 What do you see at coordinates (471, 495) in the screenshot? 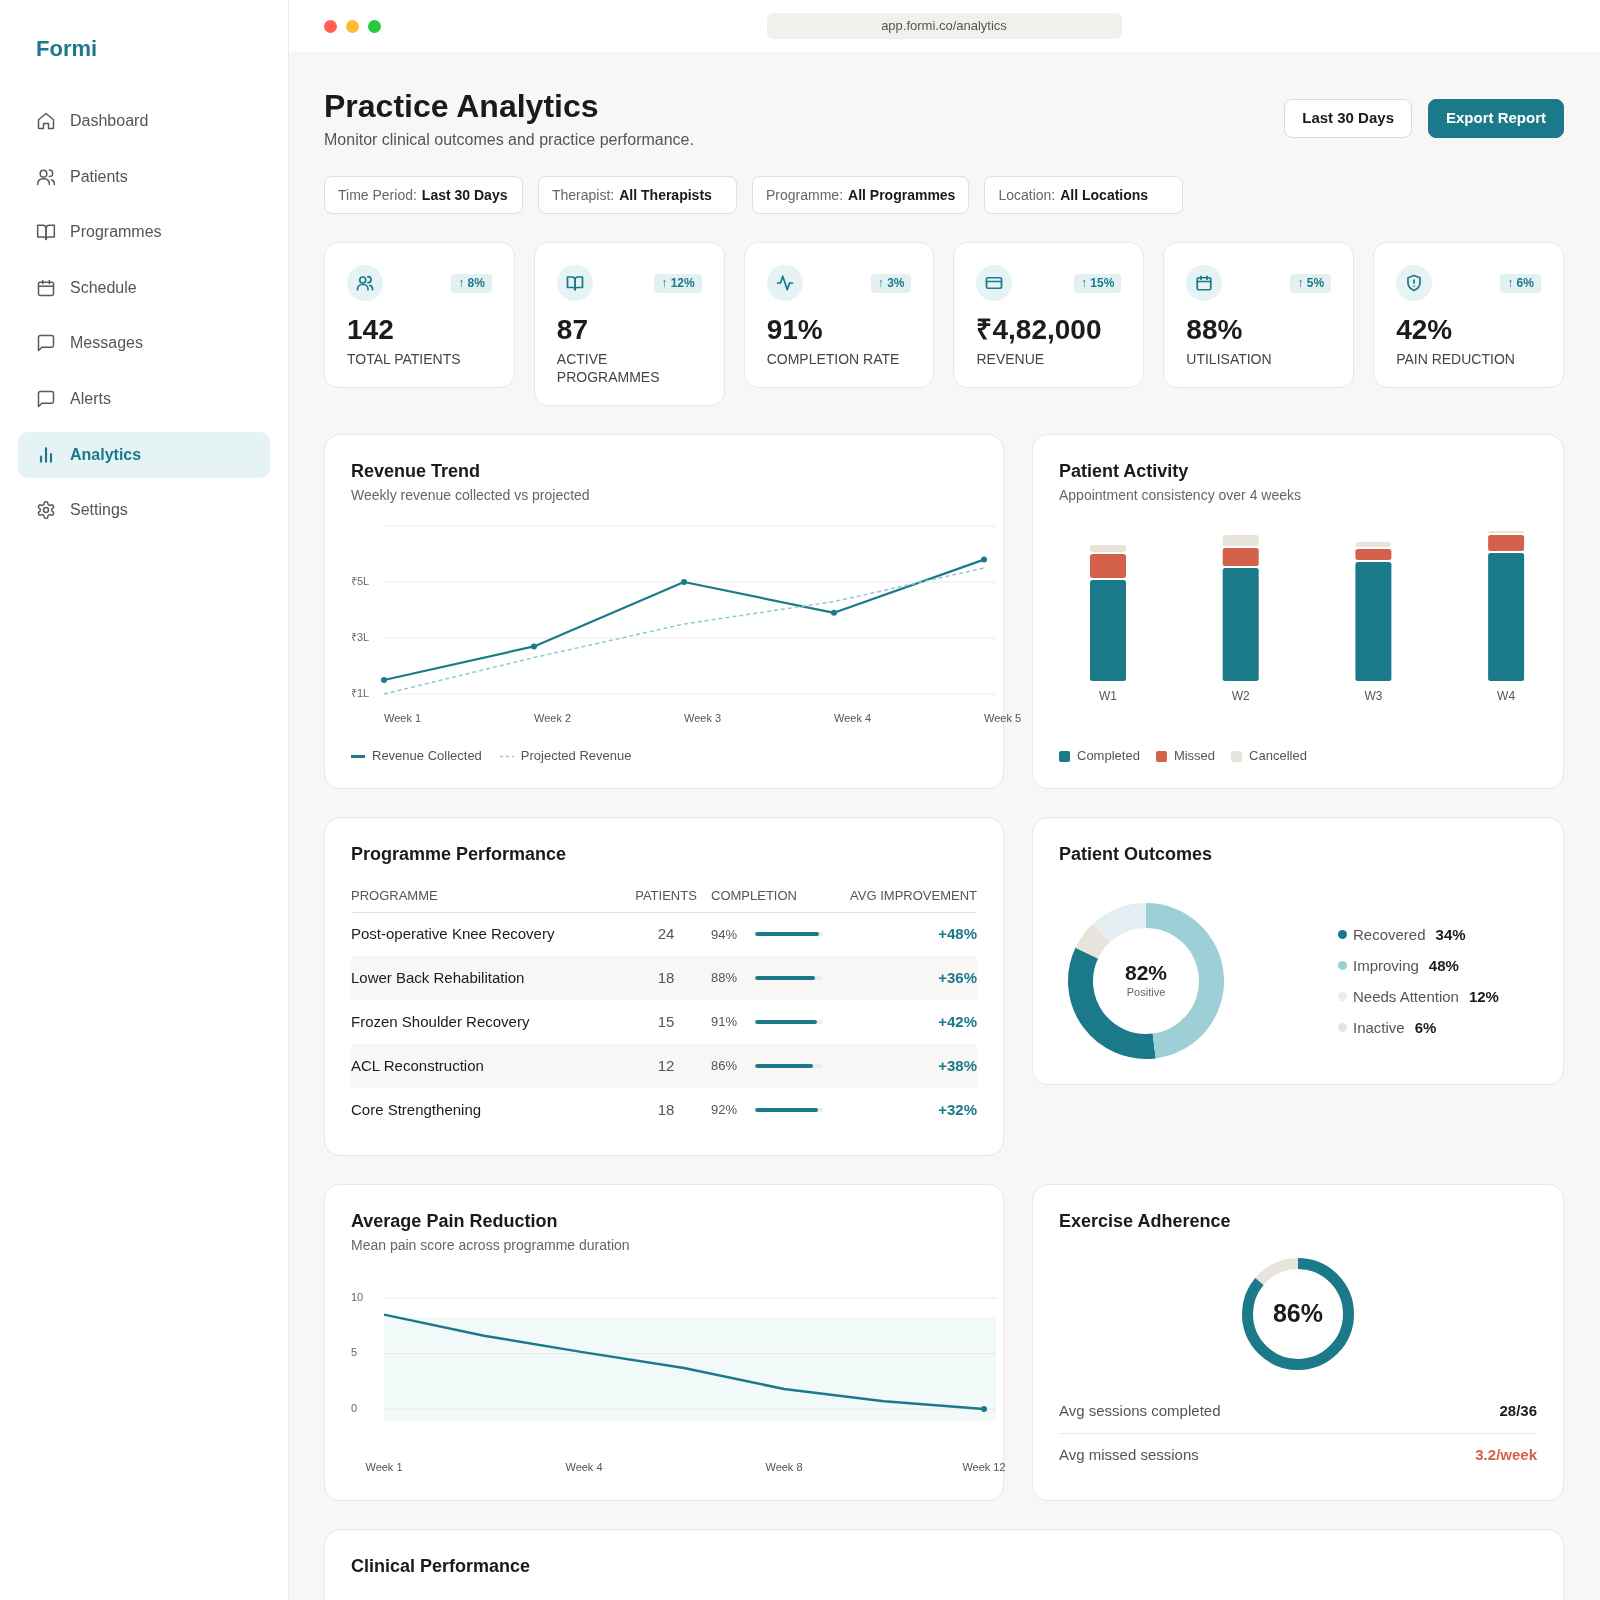
I see `card-subtitle: Weekly revenue collected vs projected` at bounding box center [471, 495].